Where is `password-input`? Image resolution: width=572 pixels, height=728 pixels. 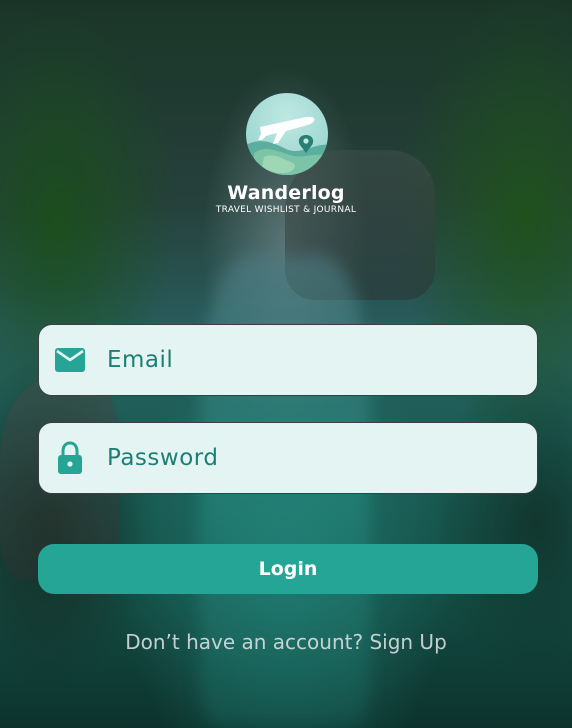 password-input is located at coordinates (297, 458).